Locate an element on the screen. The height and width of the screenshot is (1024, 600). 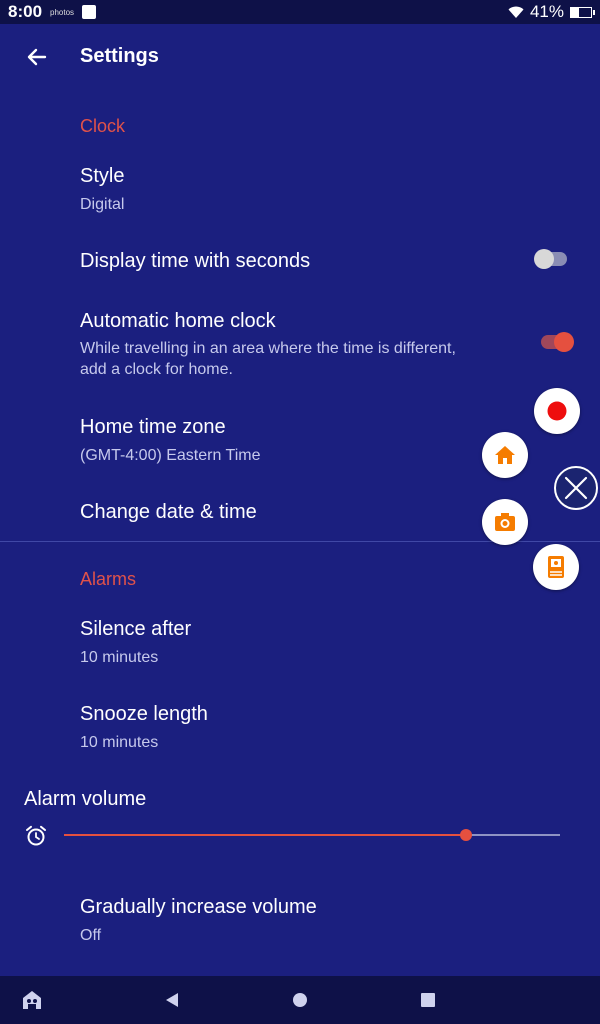
setting-display-seconds: Display time with seconds is located at coordinates (195, 261).